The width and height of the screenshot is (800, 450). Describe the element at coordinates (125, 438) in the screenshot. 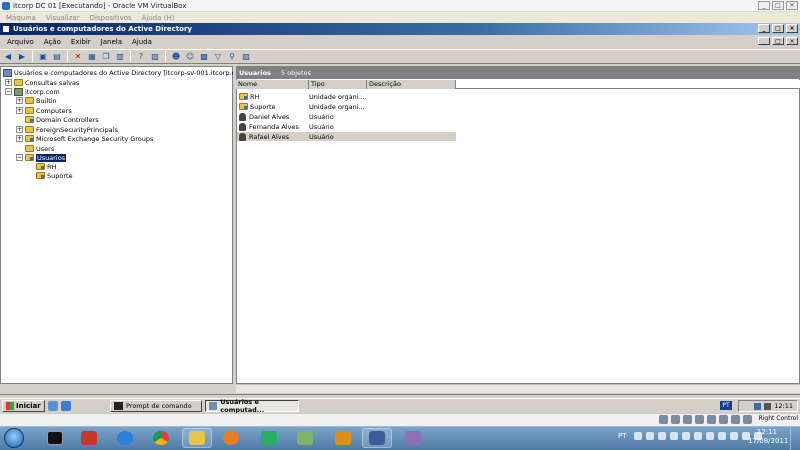

I see `host-ie-icon` at that location.